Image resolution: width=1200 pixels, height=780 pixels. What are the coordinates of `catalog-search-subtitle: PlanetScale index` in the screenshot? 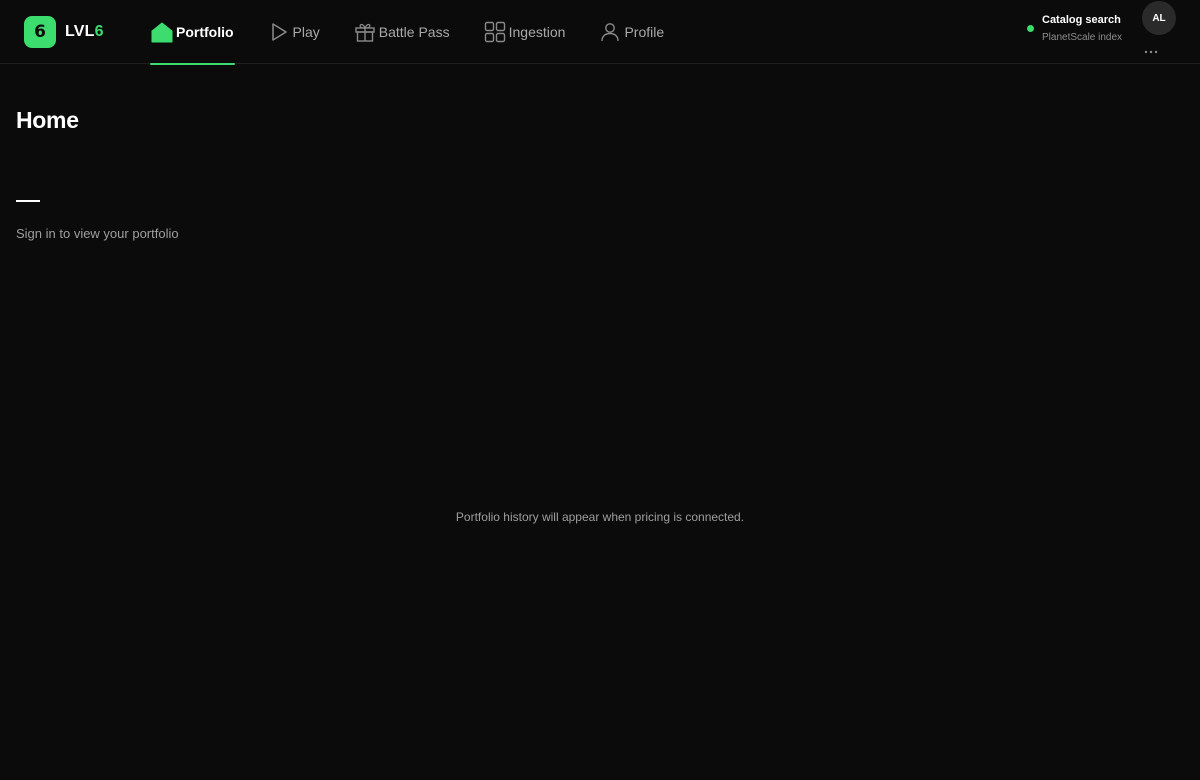 It's located at (1082, 37).